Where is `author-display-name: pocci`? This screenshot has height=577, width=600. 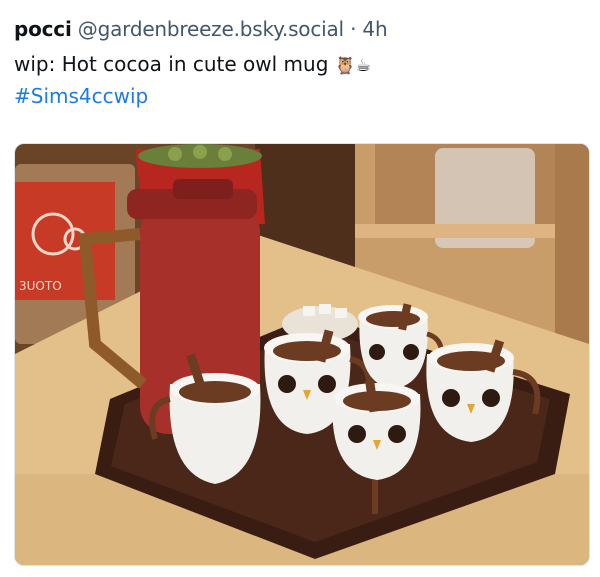 author-display-name: pocci is located at coordinates (43, 29).